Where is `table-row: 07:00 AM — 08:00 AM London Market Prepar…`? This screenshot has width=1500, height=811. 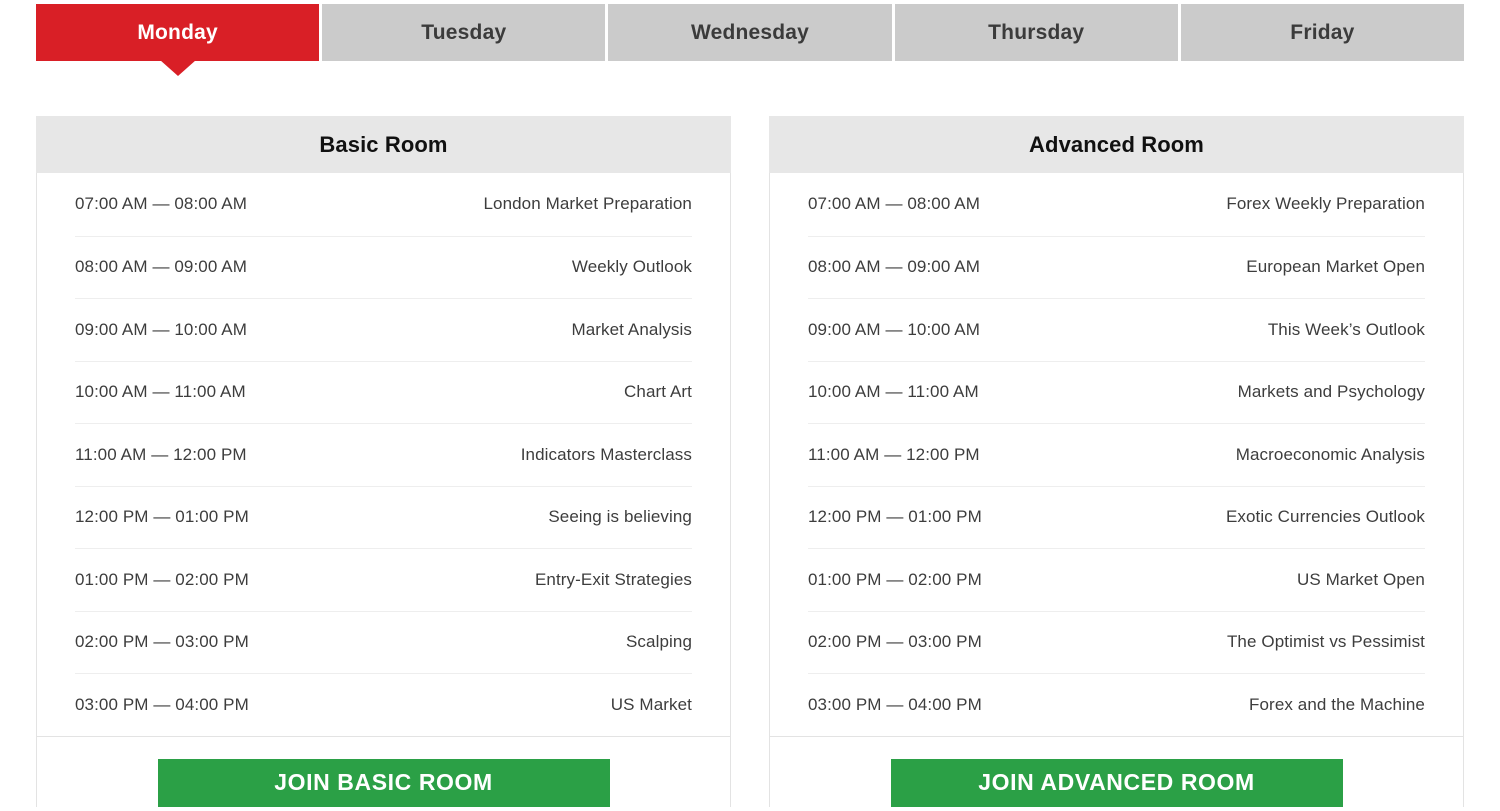
table-row: 07:00 AM — 08:00 AM London Market Prepar… is located at coordinates (383, 204).